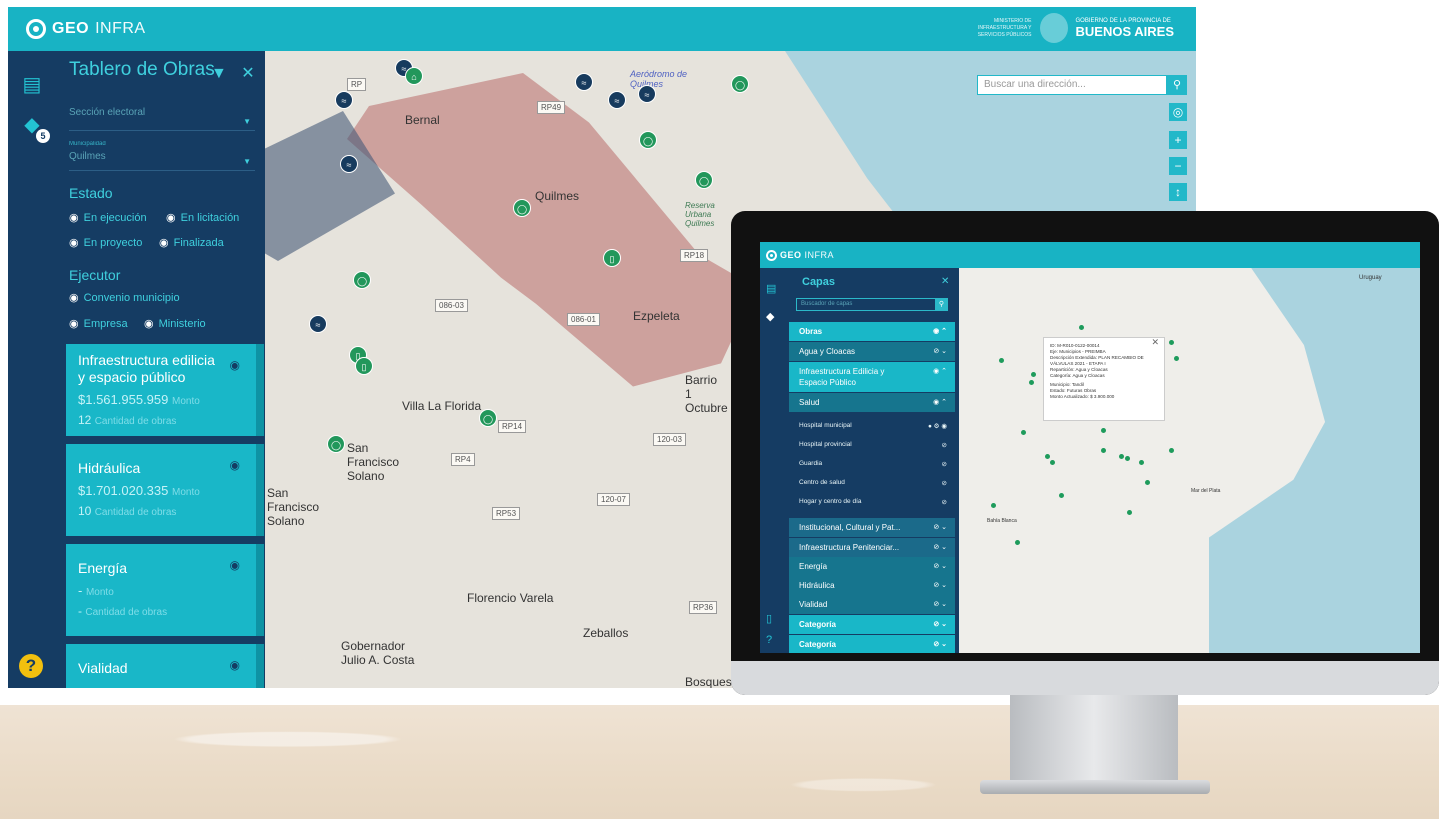  What do you see at coordinates (872, 402) in the screenshot?
I see `layer-row-salud: Salud ◉ ⌃` at bounding box center [872, 402].